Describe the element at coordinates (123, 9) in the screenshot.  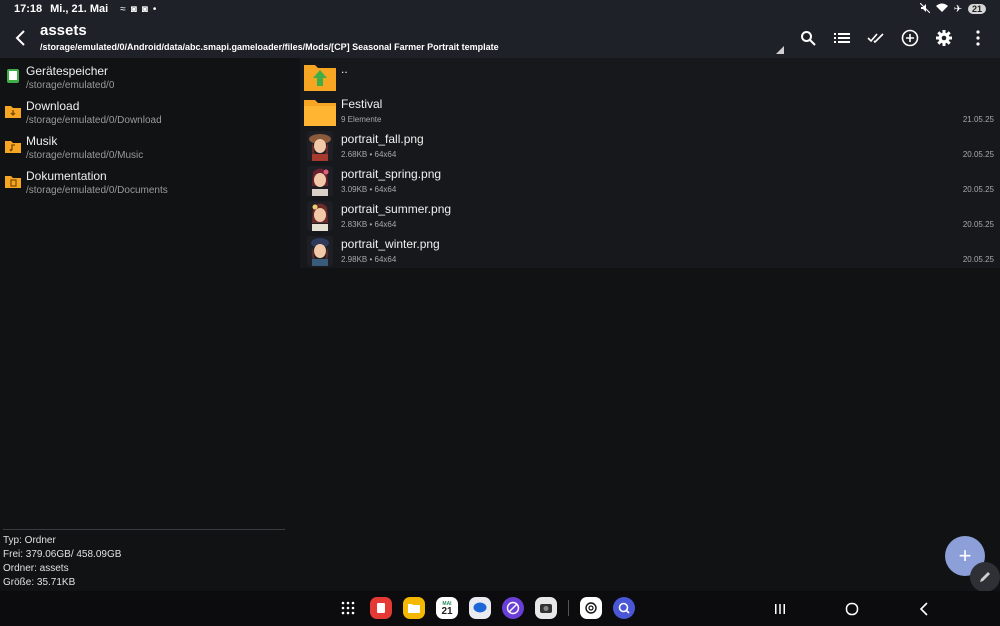
I see `wave-icon: ≈` at that location.